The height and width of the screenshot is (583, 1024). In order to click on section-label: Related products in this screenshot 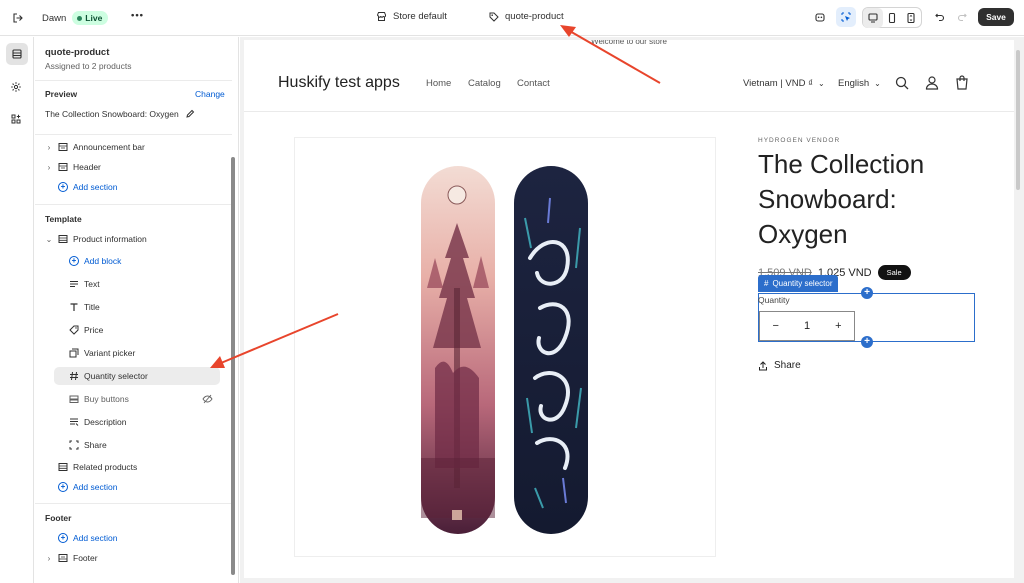, I will do `click(105, 467)`.